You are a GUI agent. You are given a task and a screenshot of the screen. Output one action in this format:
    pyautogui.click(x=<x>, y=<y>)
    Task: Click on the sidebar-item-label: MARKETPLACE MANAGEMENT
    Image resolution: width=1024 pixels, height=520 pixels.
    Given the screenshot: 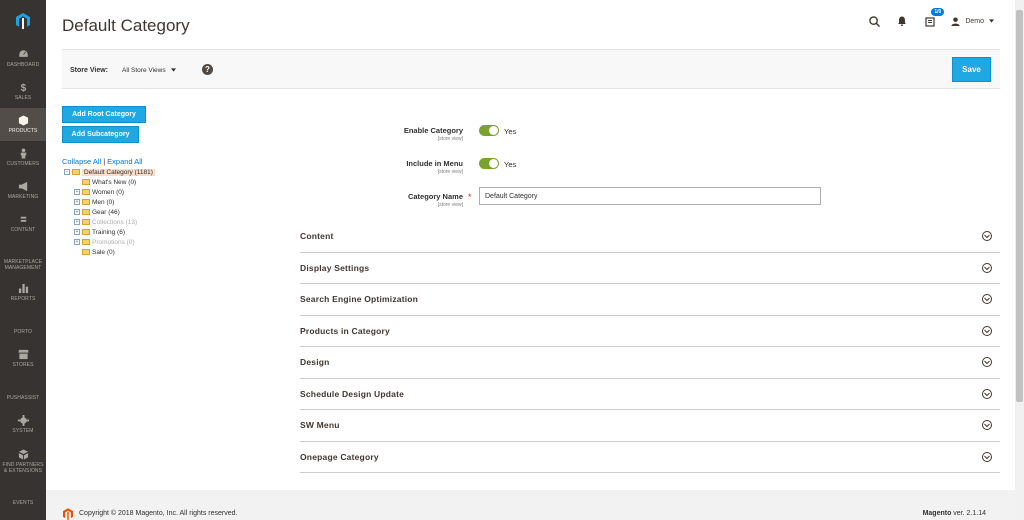 What is the action you would take?
    pyautogui.click(x=23, y=264)
    